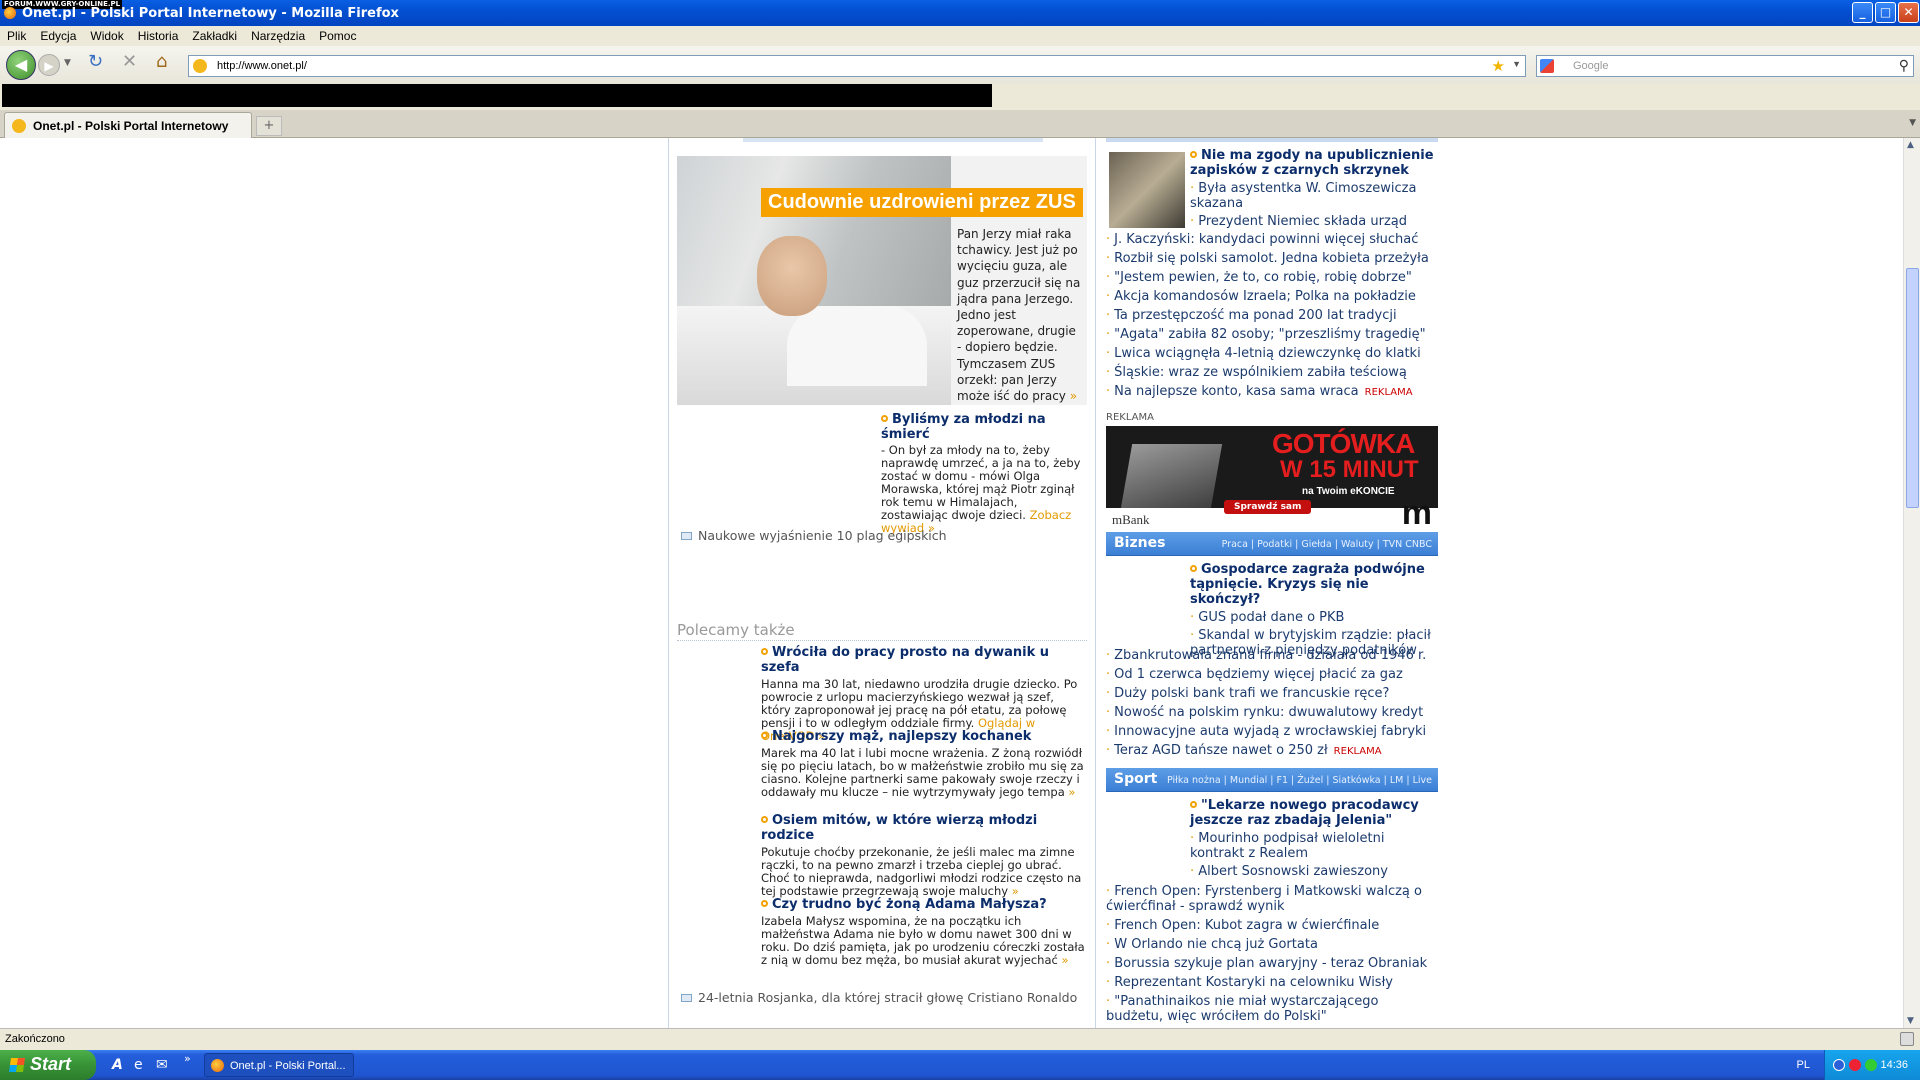  Describe the element at coordinates (269, 126) in the screenshot. I see `new-tab-button: +` at that location.